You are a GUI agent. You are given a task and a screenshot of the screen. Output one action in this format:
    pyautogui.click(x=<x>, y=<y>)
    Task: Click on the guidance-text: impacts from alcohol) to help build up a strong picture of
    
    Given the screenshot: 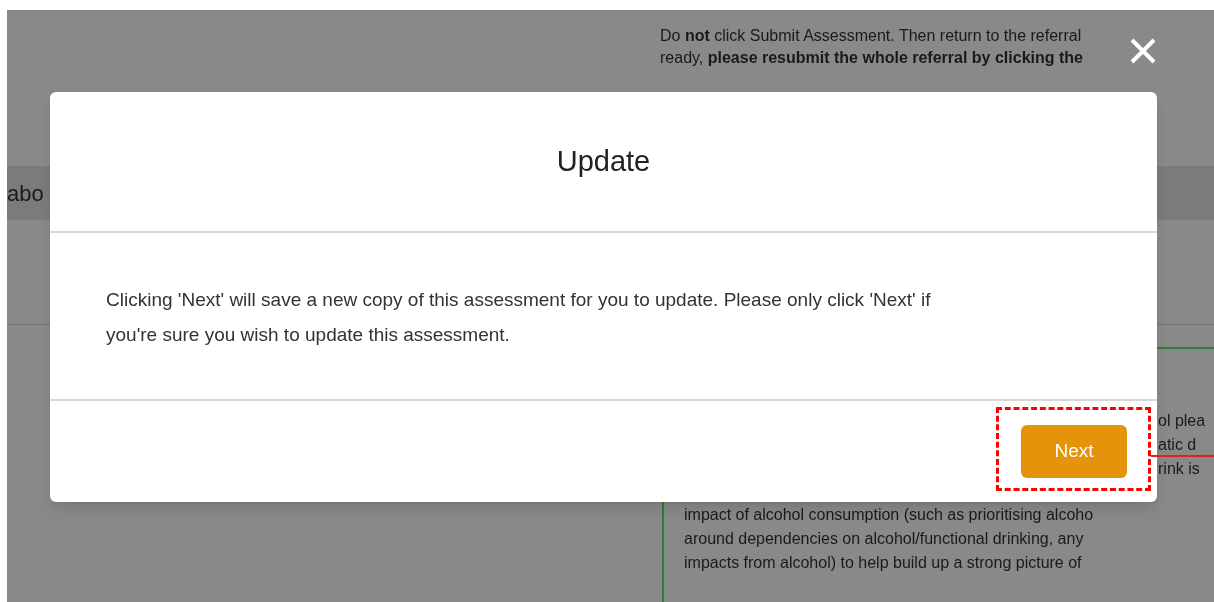 What is the action you would take?
    pyautogui.click(x=883, y=562)
    